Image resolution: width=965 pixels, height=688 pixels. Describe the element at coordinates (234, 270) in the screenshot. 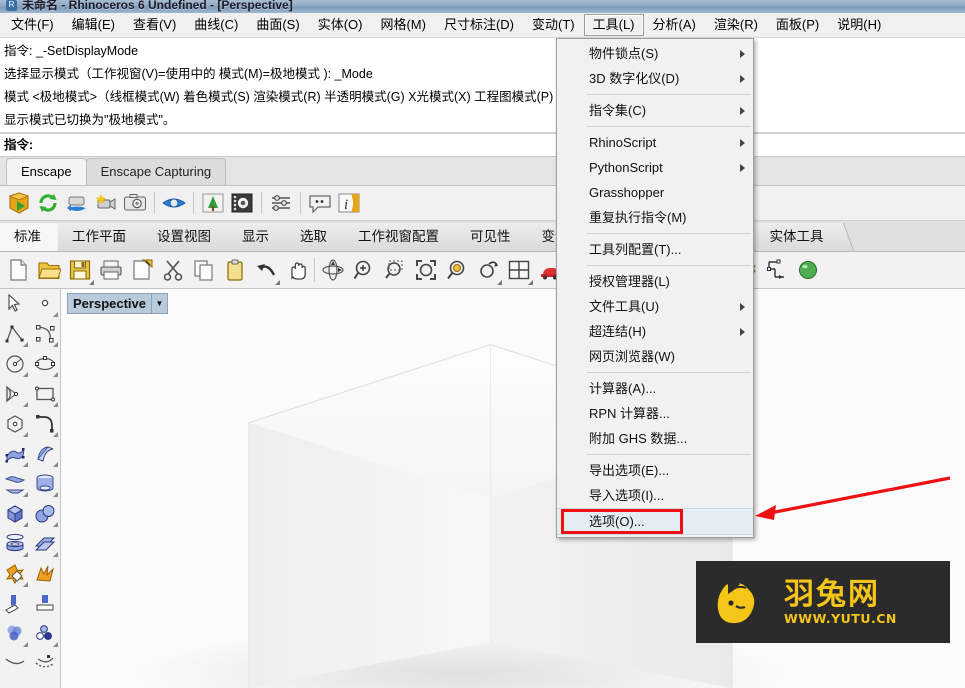

I see `paste-icon` at that location.